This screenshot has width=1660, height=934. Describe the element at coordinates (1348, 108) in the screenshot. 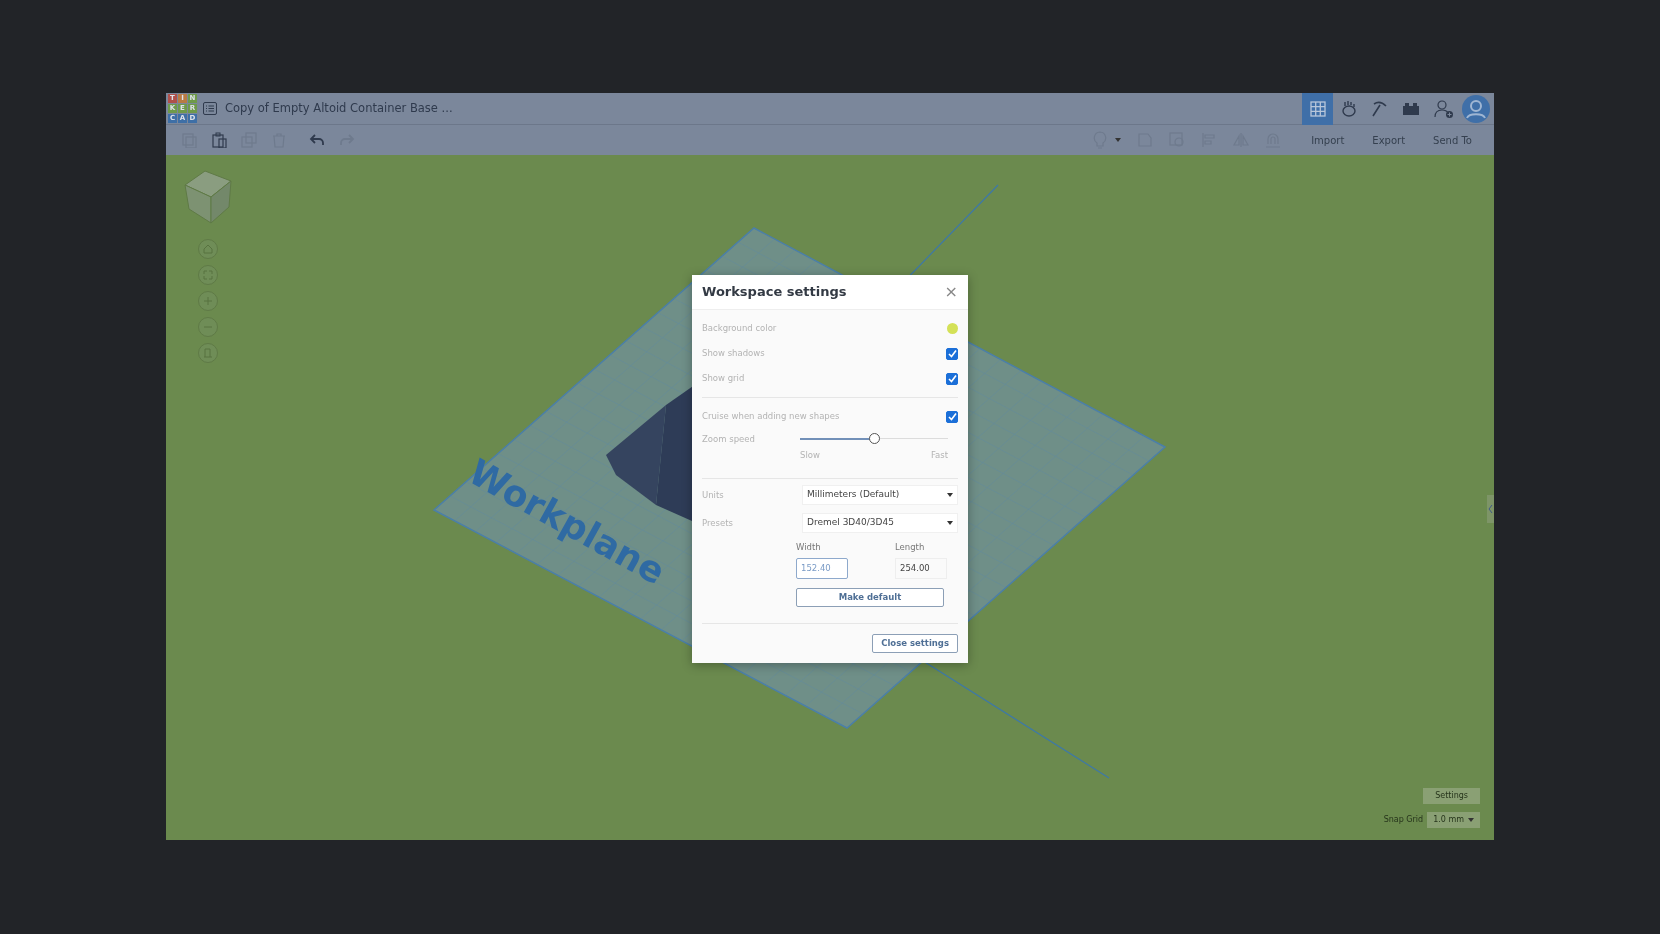

I see `hand-icon` at that location.